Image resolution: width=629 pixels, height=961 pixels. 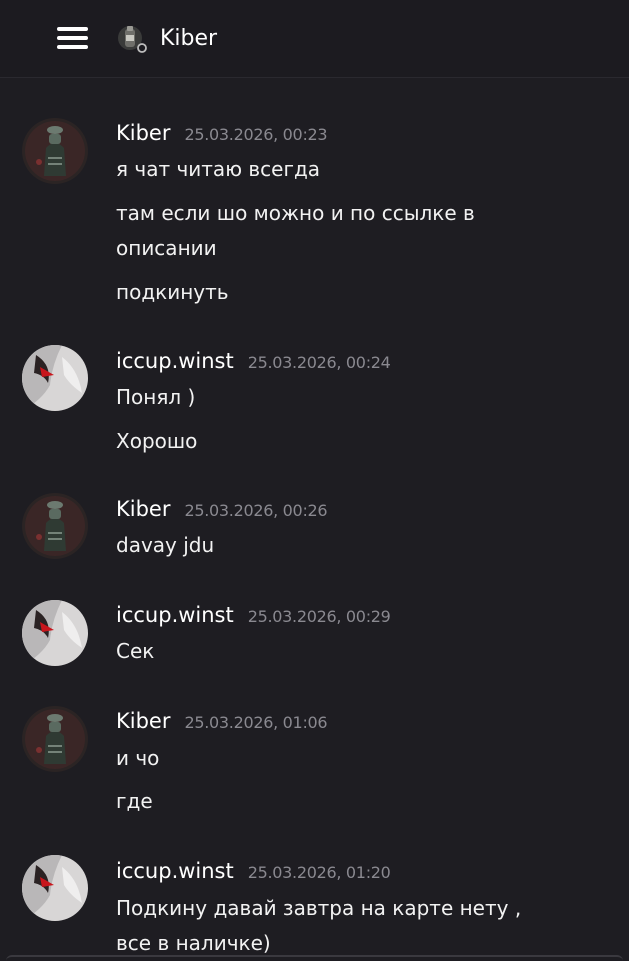 I want to click on message-author: iccup.winst 25.03.2026, 00:24, so click(x=253, y=362).